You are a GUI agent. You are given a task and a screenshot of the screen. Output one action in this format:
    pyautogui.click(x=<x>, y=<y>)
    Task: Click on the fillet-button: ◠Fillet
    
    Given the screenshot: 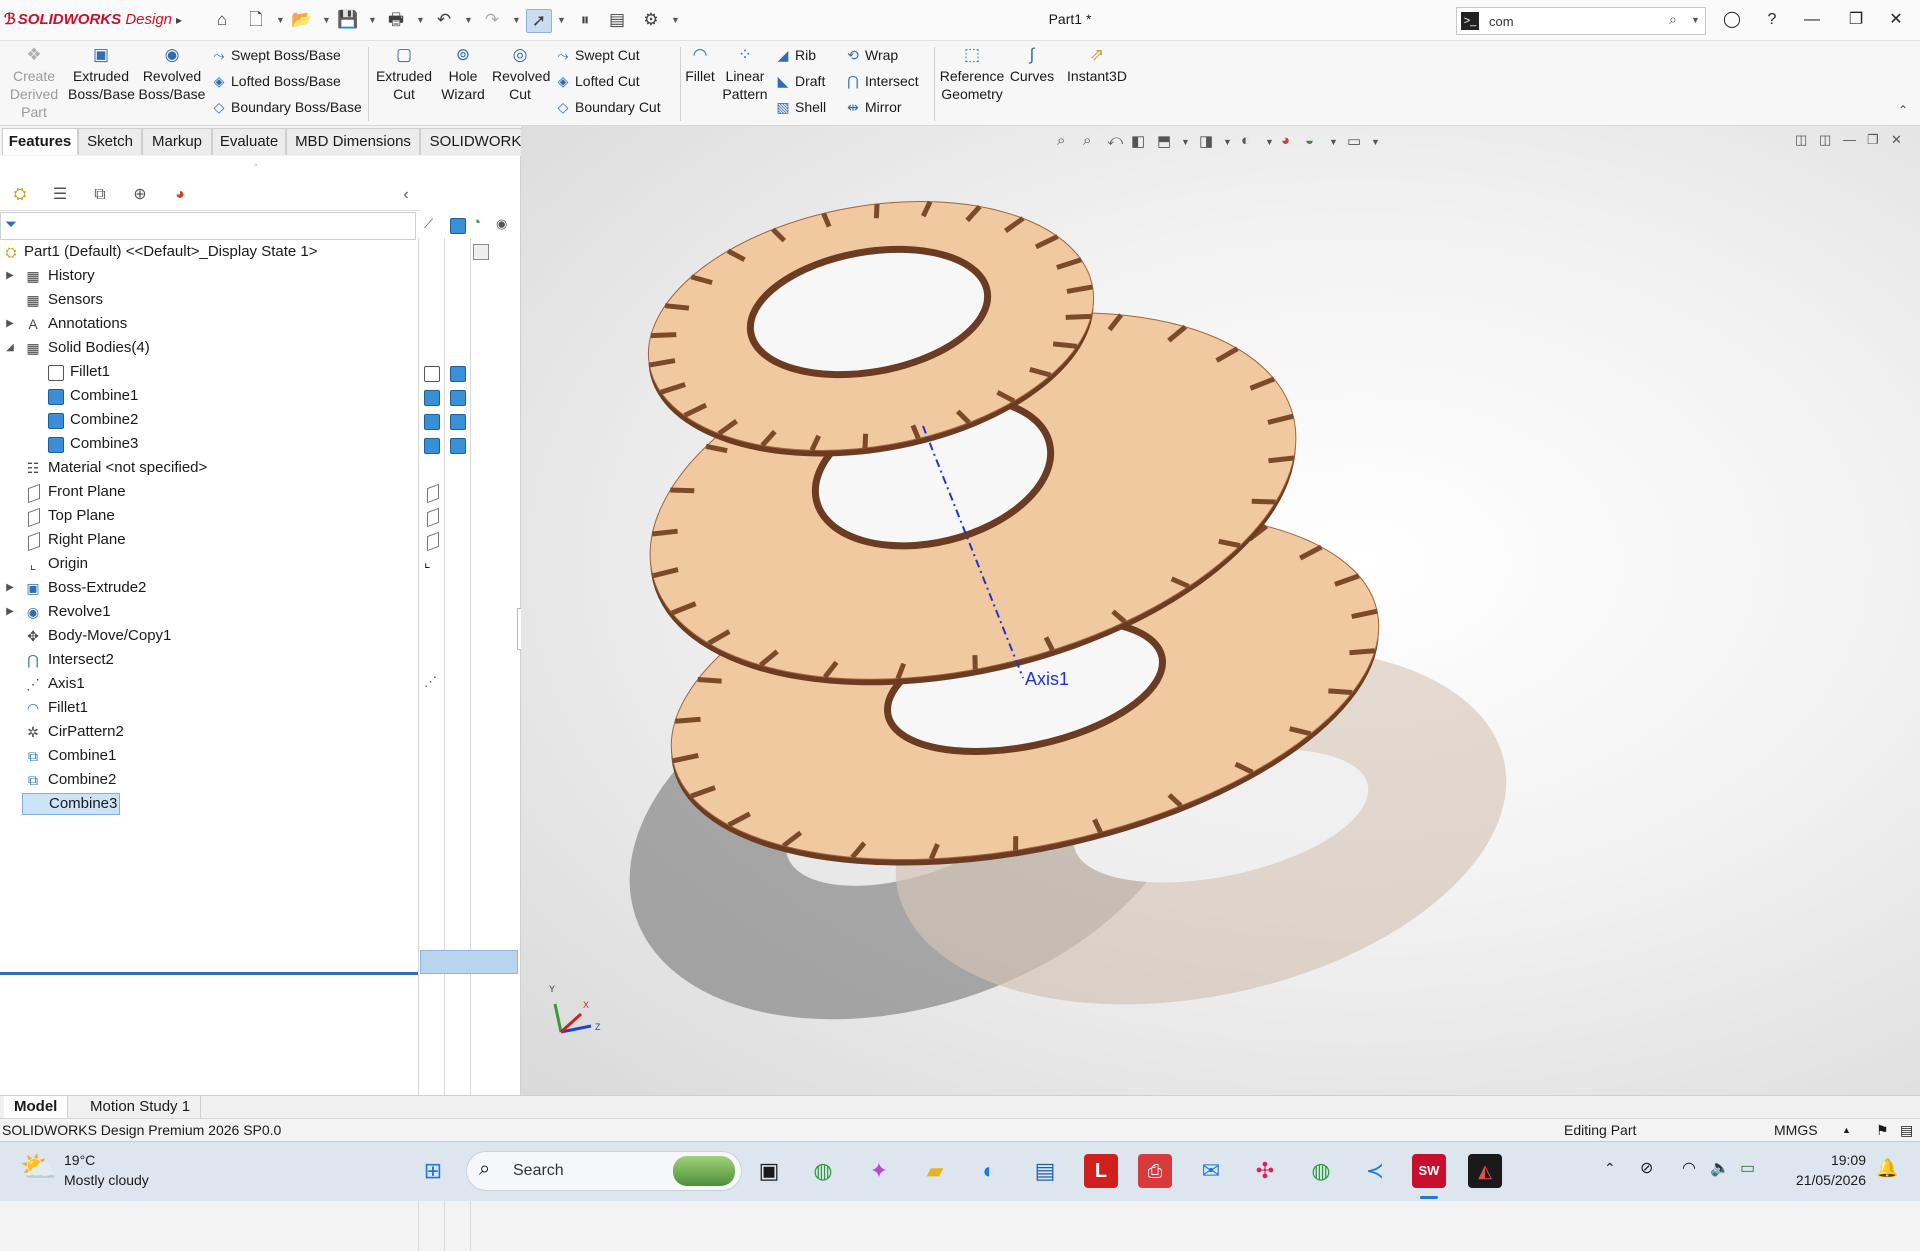 What is the action you would take?
    pyautogui.click(x=700, y=65)
    